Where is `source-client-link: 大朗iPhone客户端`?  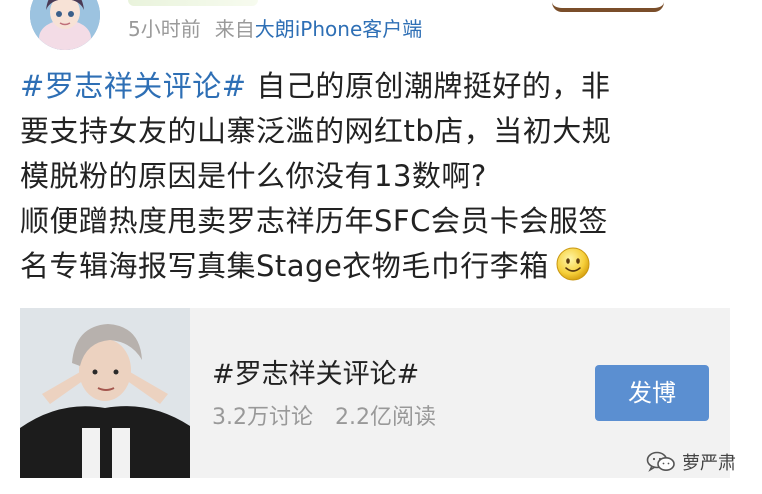 source-client-link: 大朗iPhone客户端 is located at coordinates (339, 29).